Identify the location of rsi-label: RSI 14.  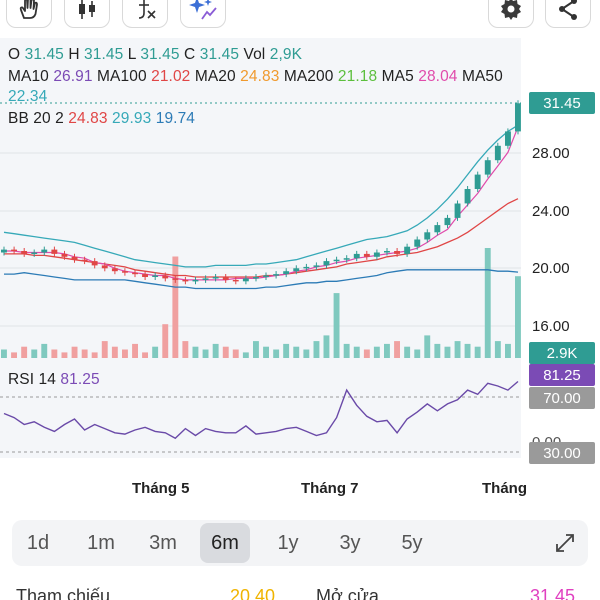
(32, 379).